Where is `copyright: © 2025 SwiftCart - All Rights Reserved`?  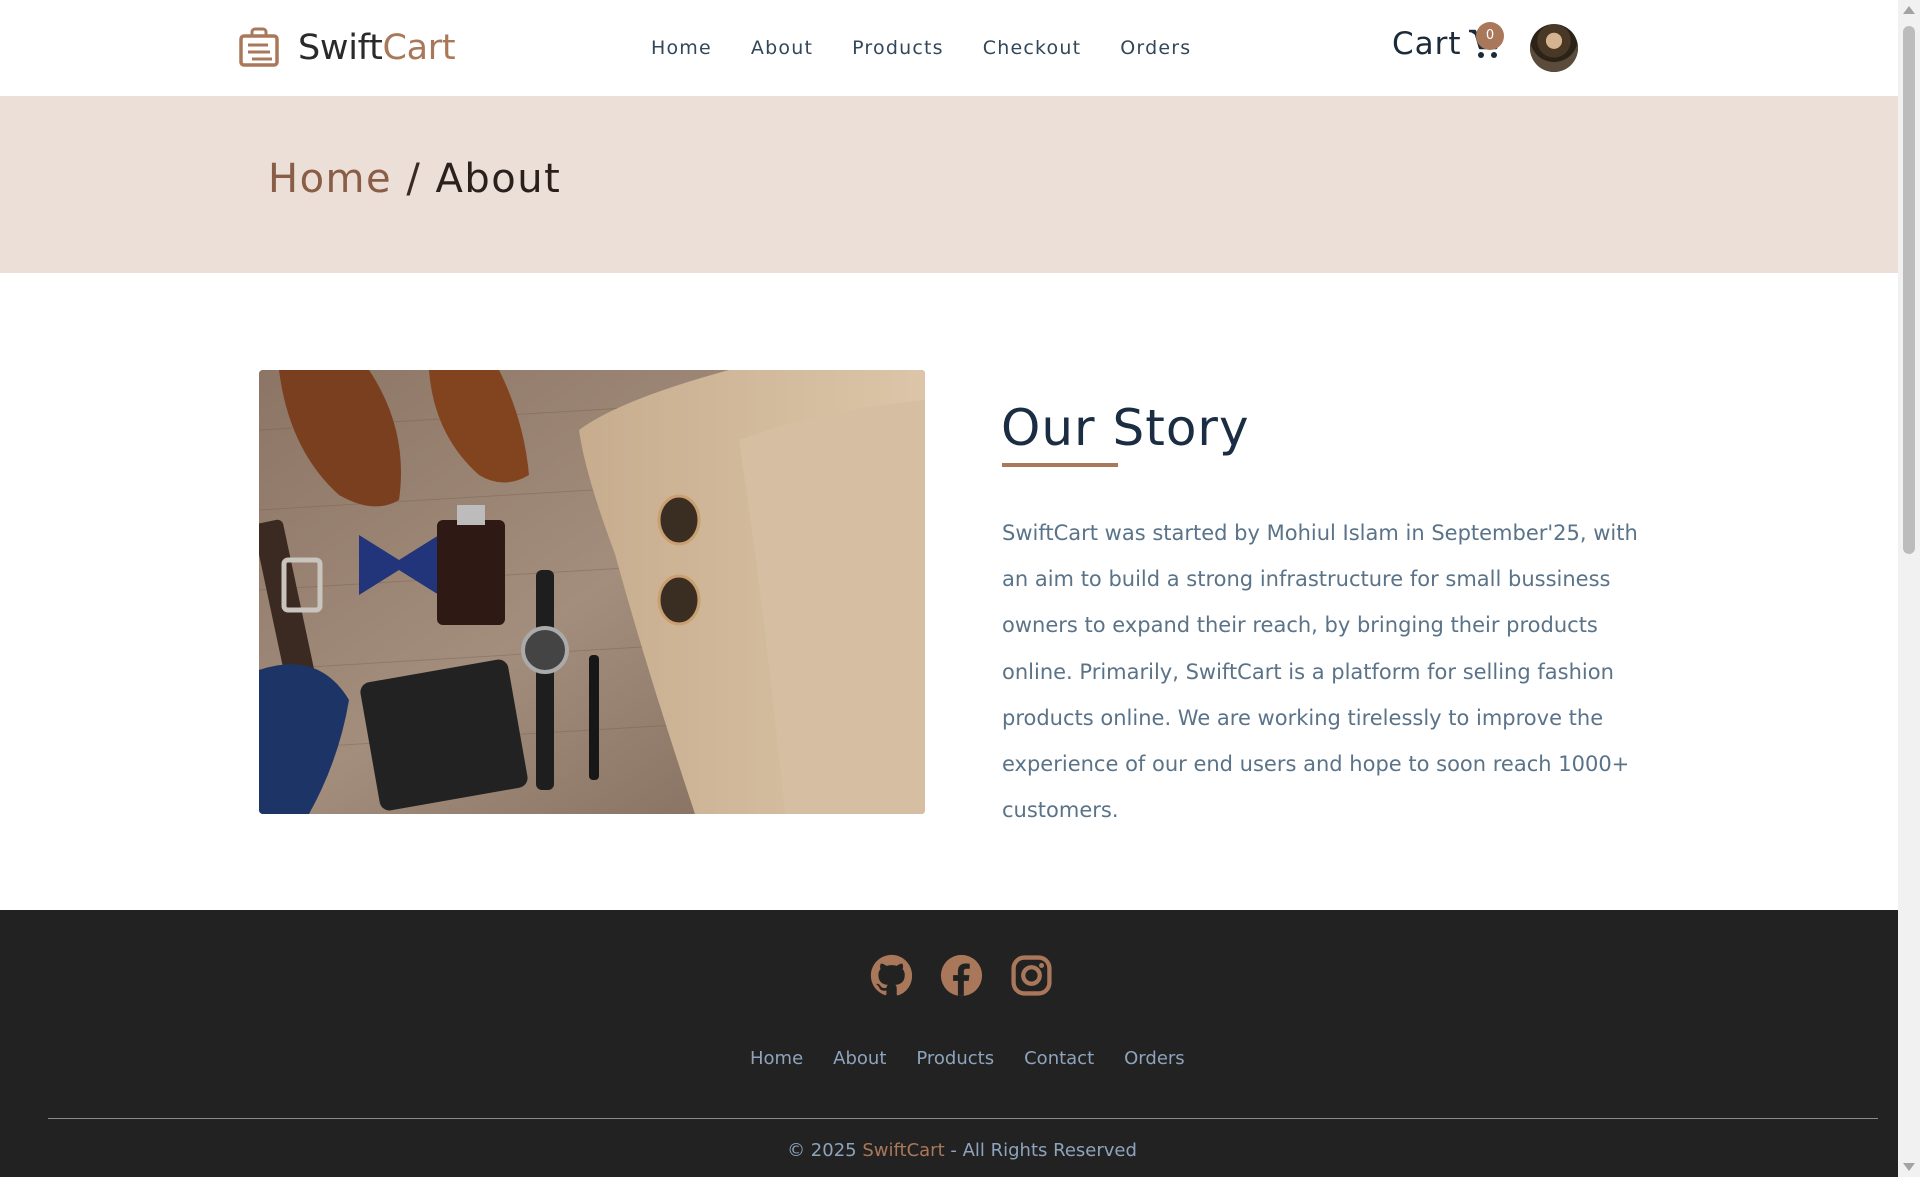 copyright: © 2025 SwiftCart - All Rights Reserved is located at coordinates (949, 1150).